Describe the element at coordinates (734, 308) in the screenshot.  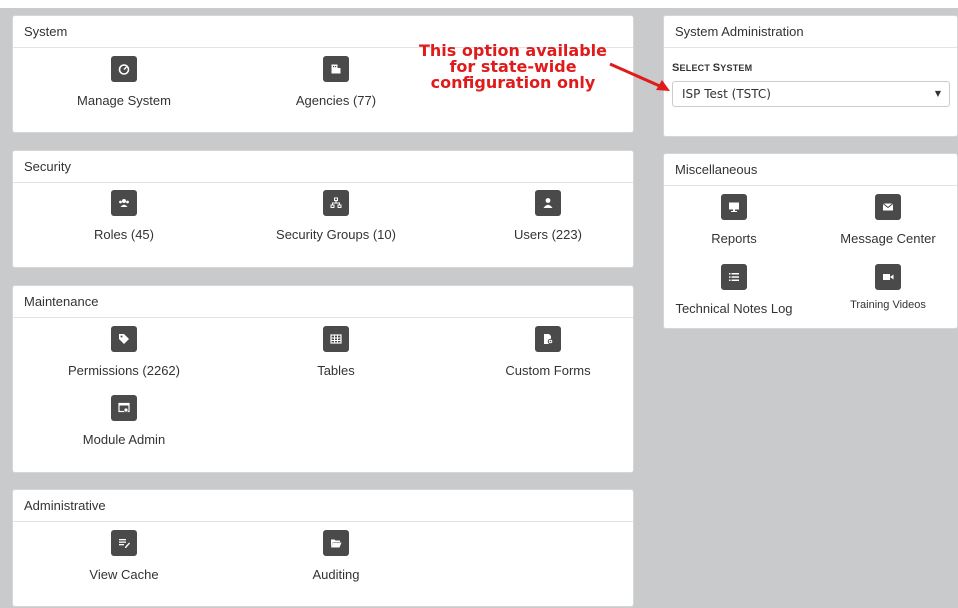
I see `technical-notes-log-label: Technical Notes Log` at that location.